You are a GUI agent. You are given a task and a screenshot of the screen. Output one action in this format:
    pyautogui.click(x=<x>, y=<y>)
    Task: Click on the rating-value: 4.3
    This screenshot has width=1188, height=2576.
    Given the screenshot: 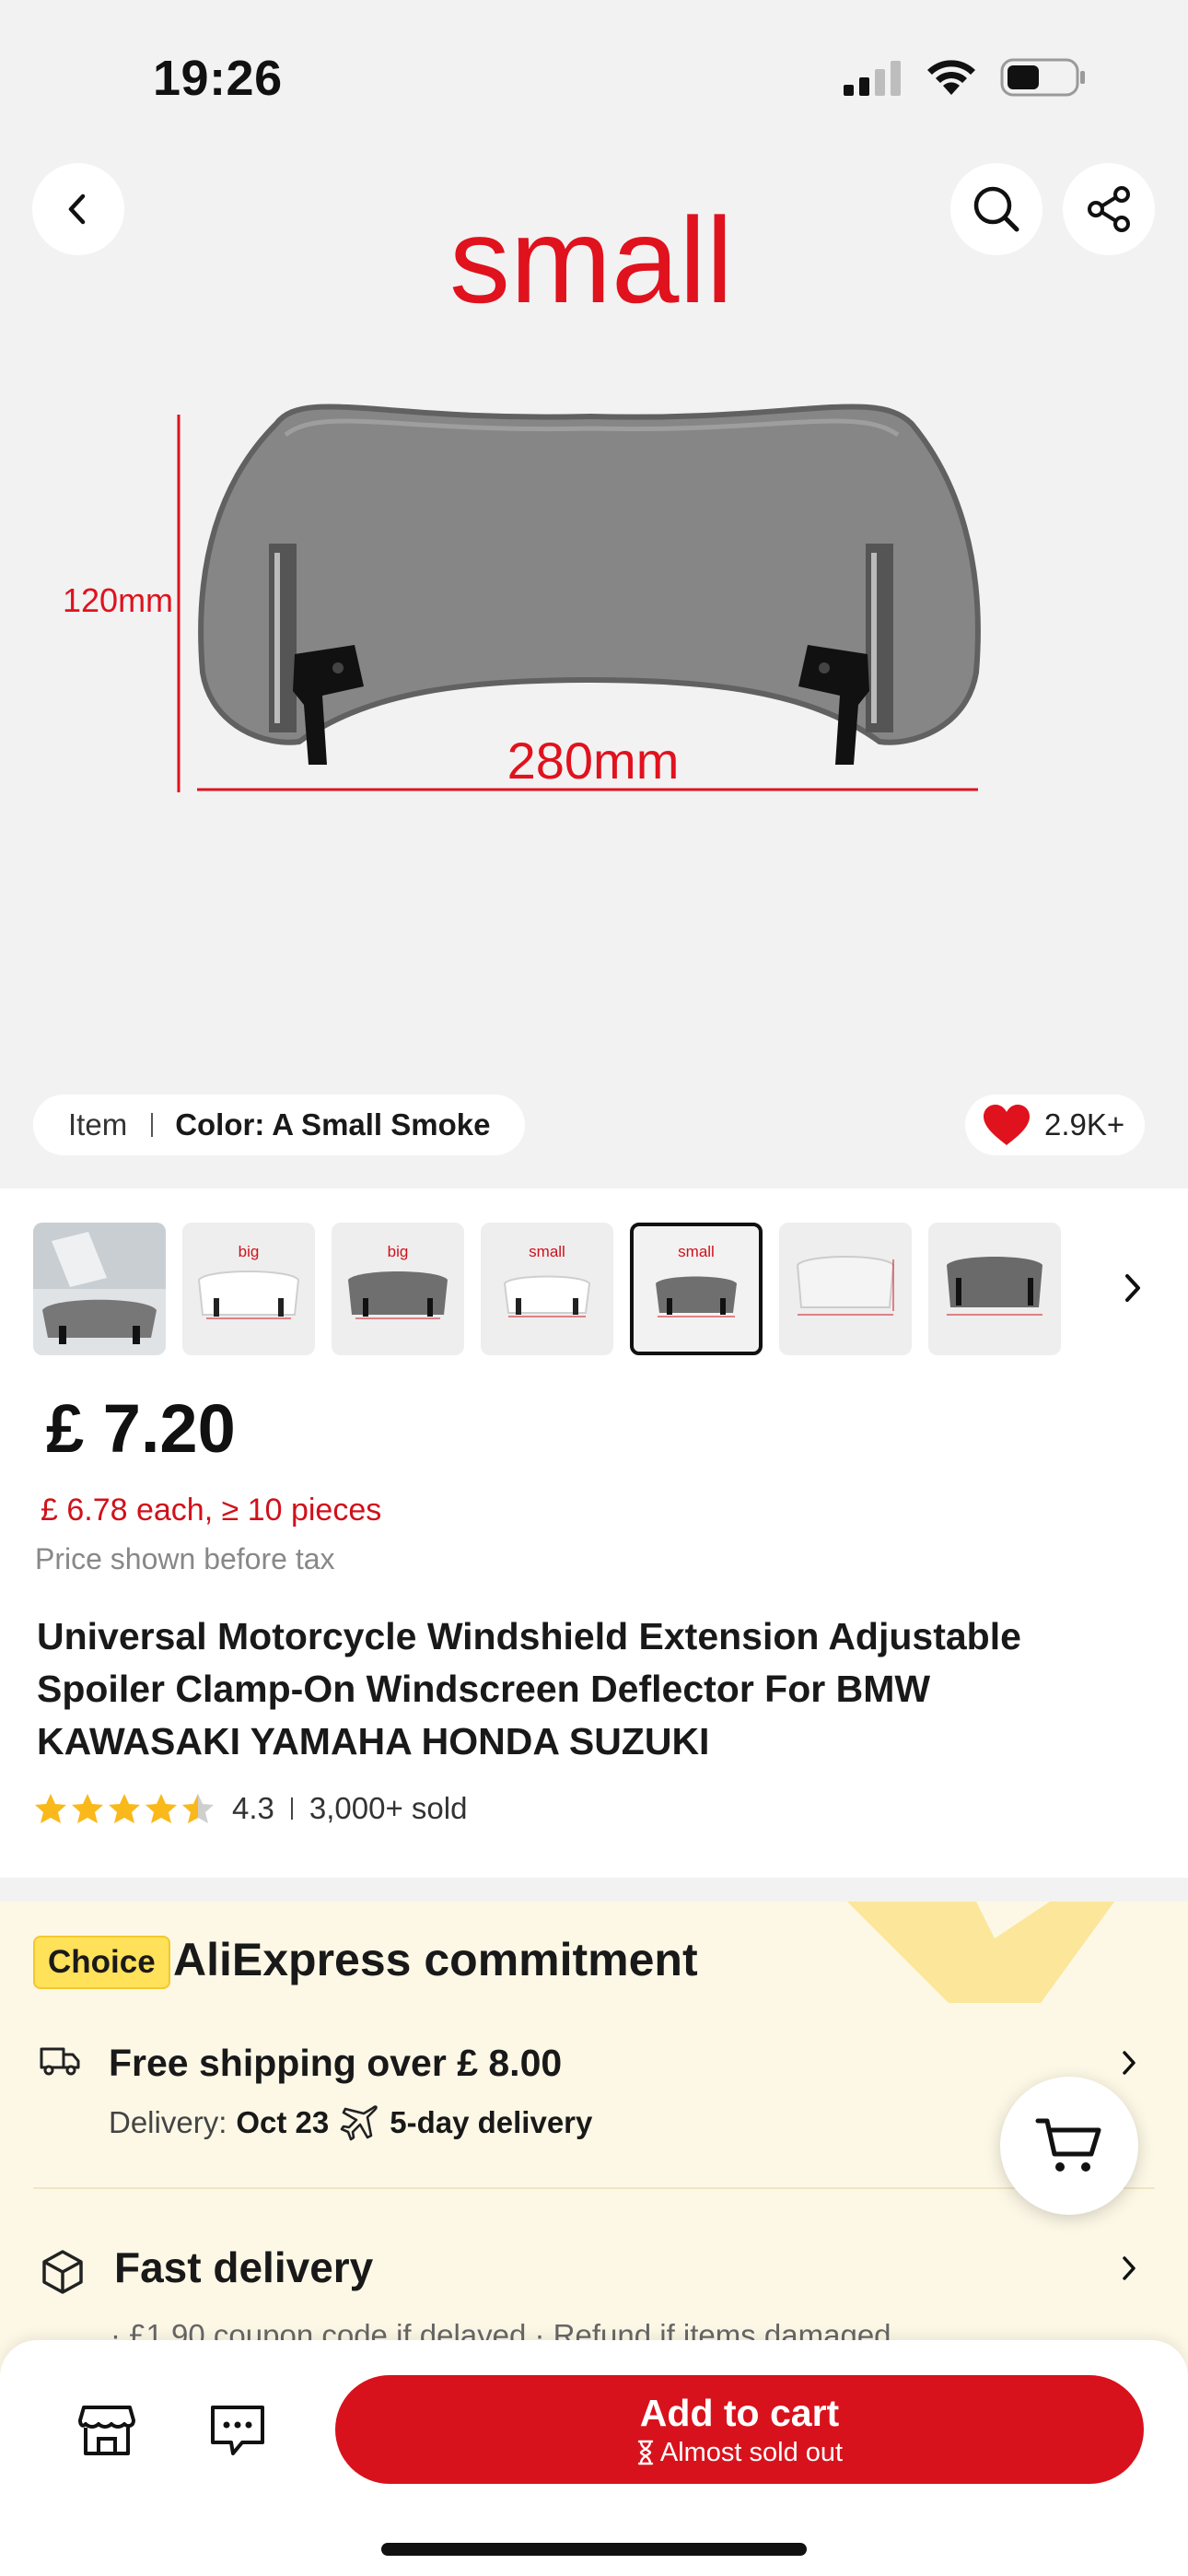 What is the action you would take?
    pyautogui.click(x=253, y=1808)
    